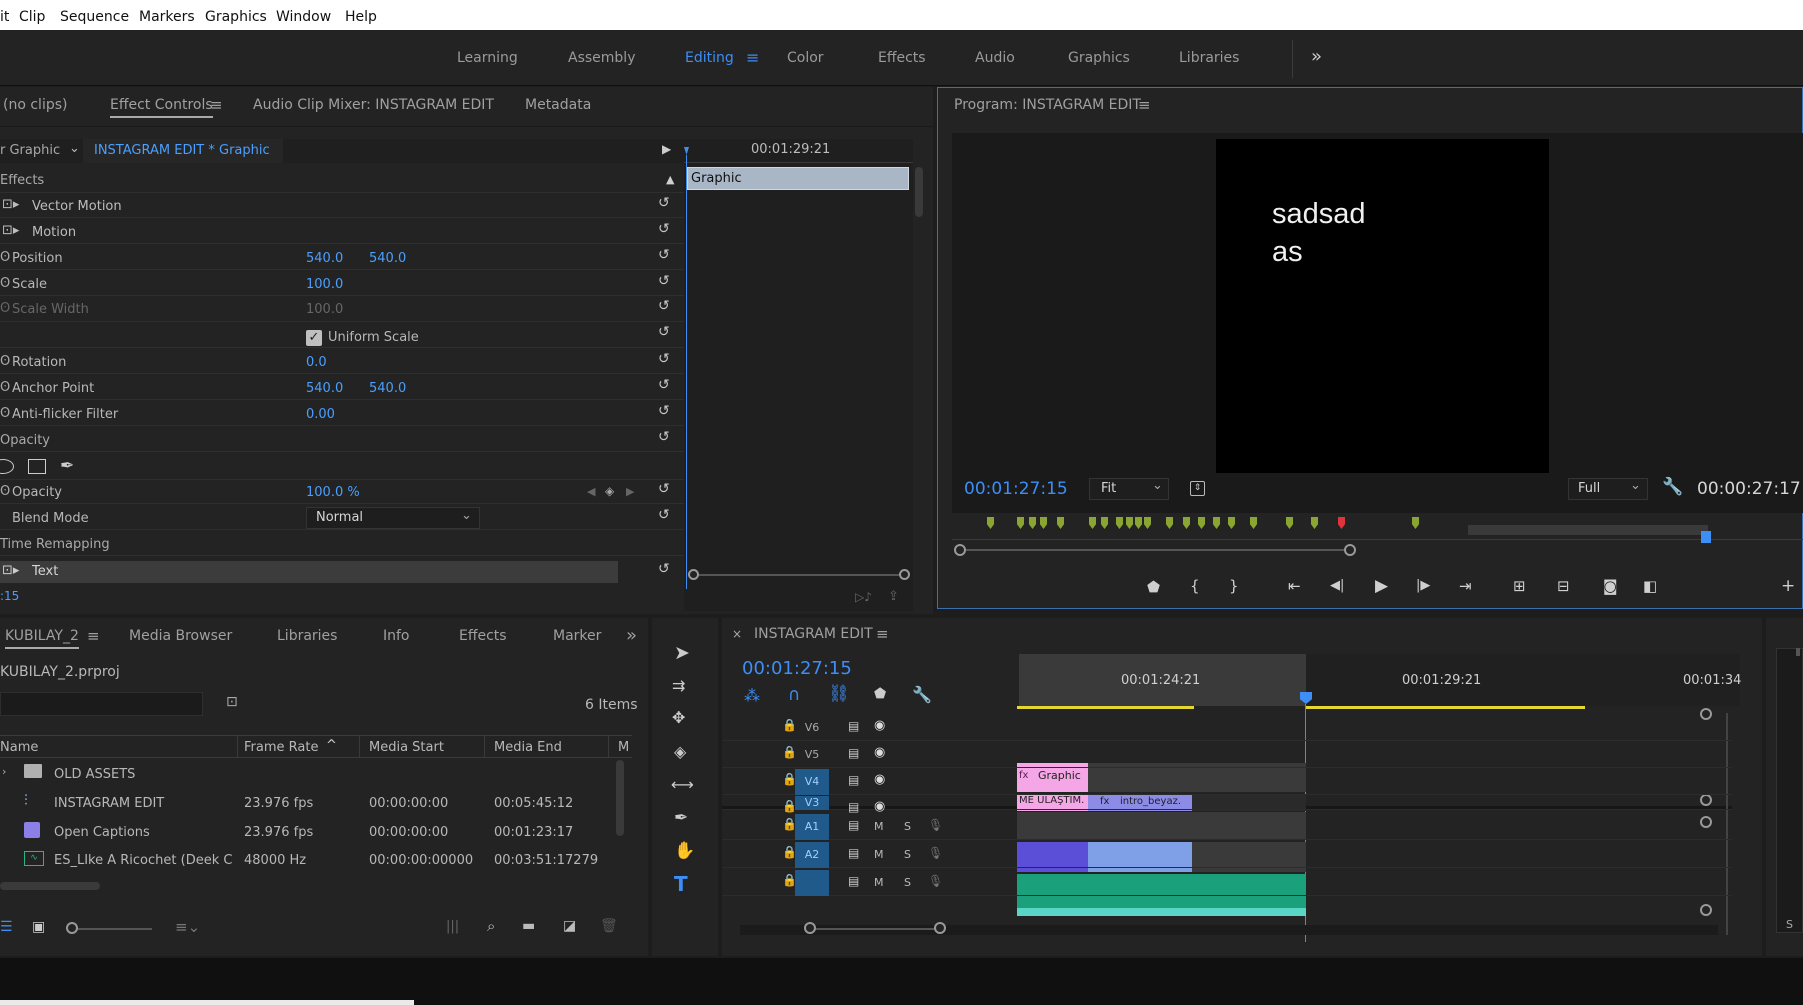 The height and width of the screenshot is (1005, 1803). Describe the element at coordinates (74, 148) in the screenshot. I see `source-dropdown-icon: ⌄` at that location.